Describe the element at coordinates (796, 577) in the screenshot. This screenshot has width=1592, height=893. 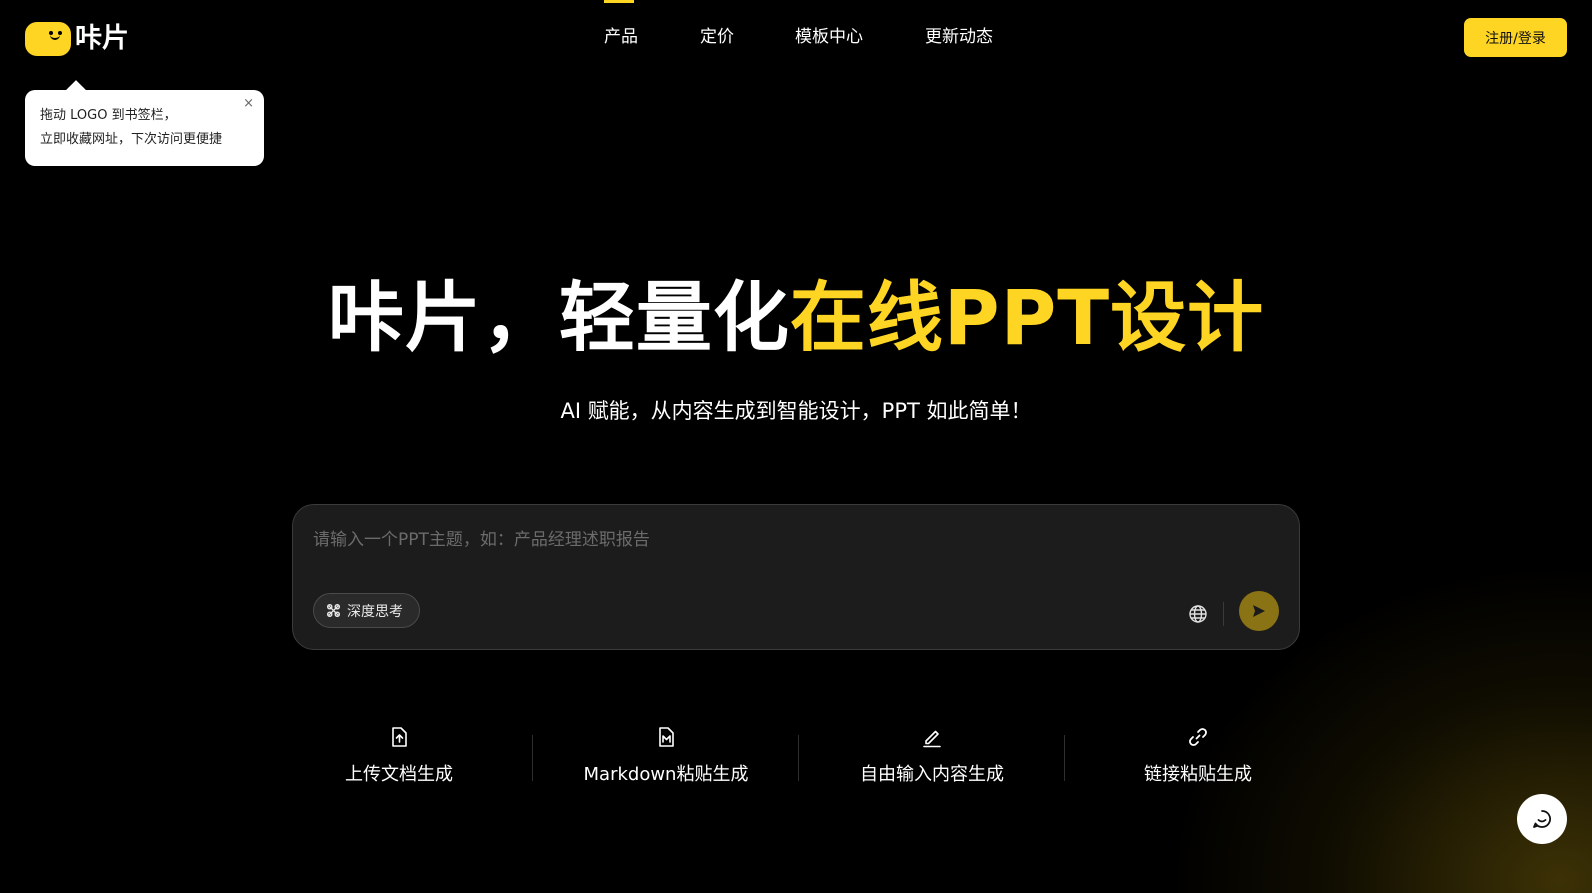
I see `prompt-card: 深度思考` at that location.